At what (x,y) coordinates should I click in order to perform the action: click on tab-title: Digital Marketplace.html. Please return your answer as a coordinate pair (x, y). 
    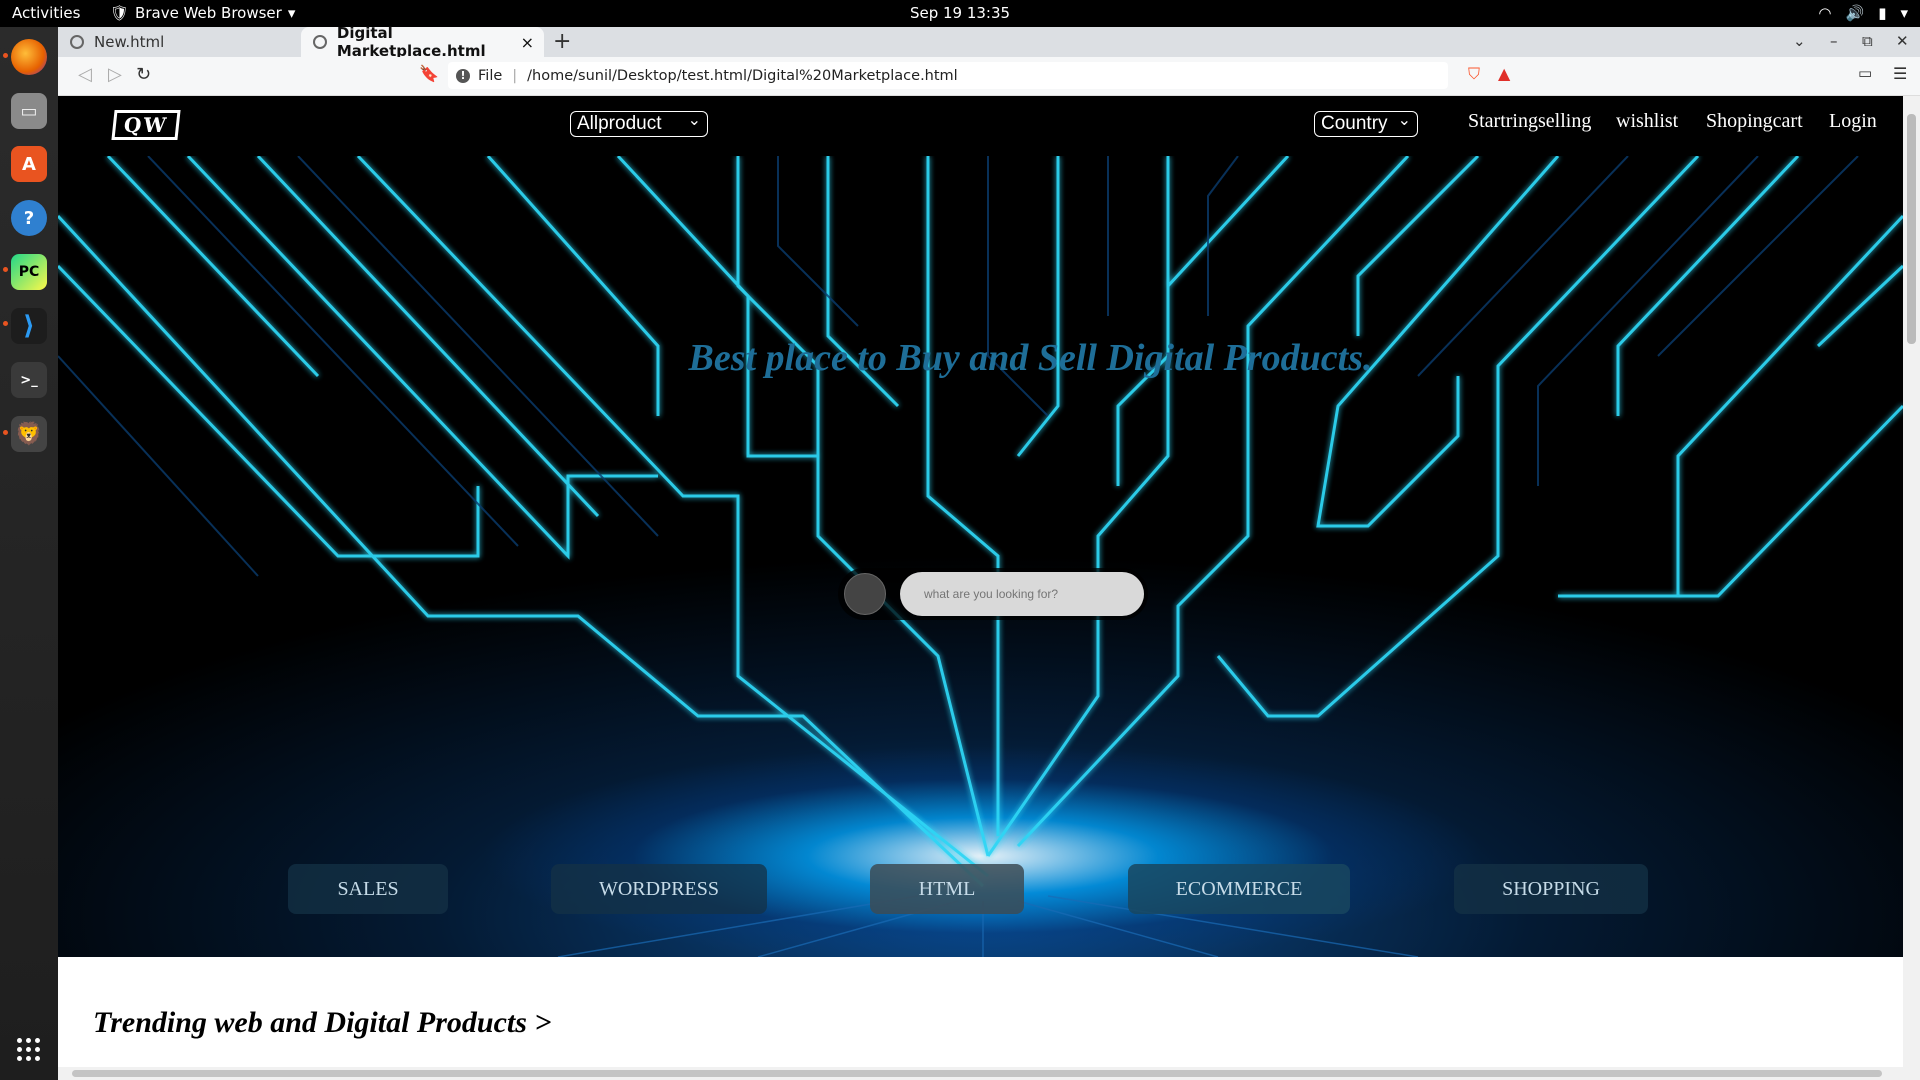
    Looking at the image, I should click on (411, 42).